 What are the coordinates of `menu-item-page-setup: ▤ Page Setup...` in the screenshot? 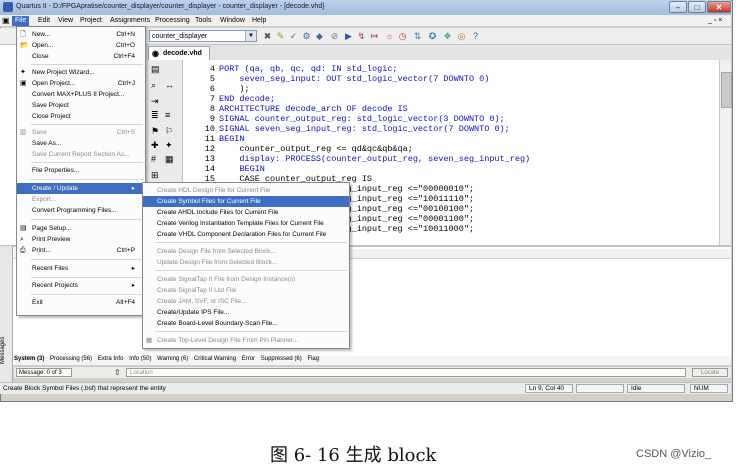 It's located at (81, 228).